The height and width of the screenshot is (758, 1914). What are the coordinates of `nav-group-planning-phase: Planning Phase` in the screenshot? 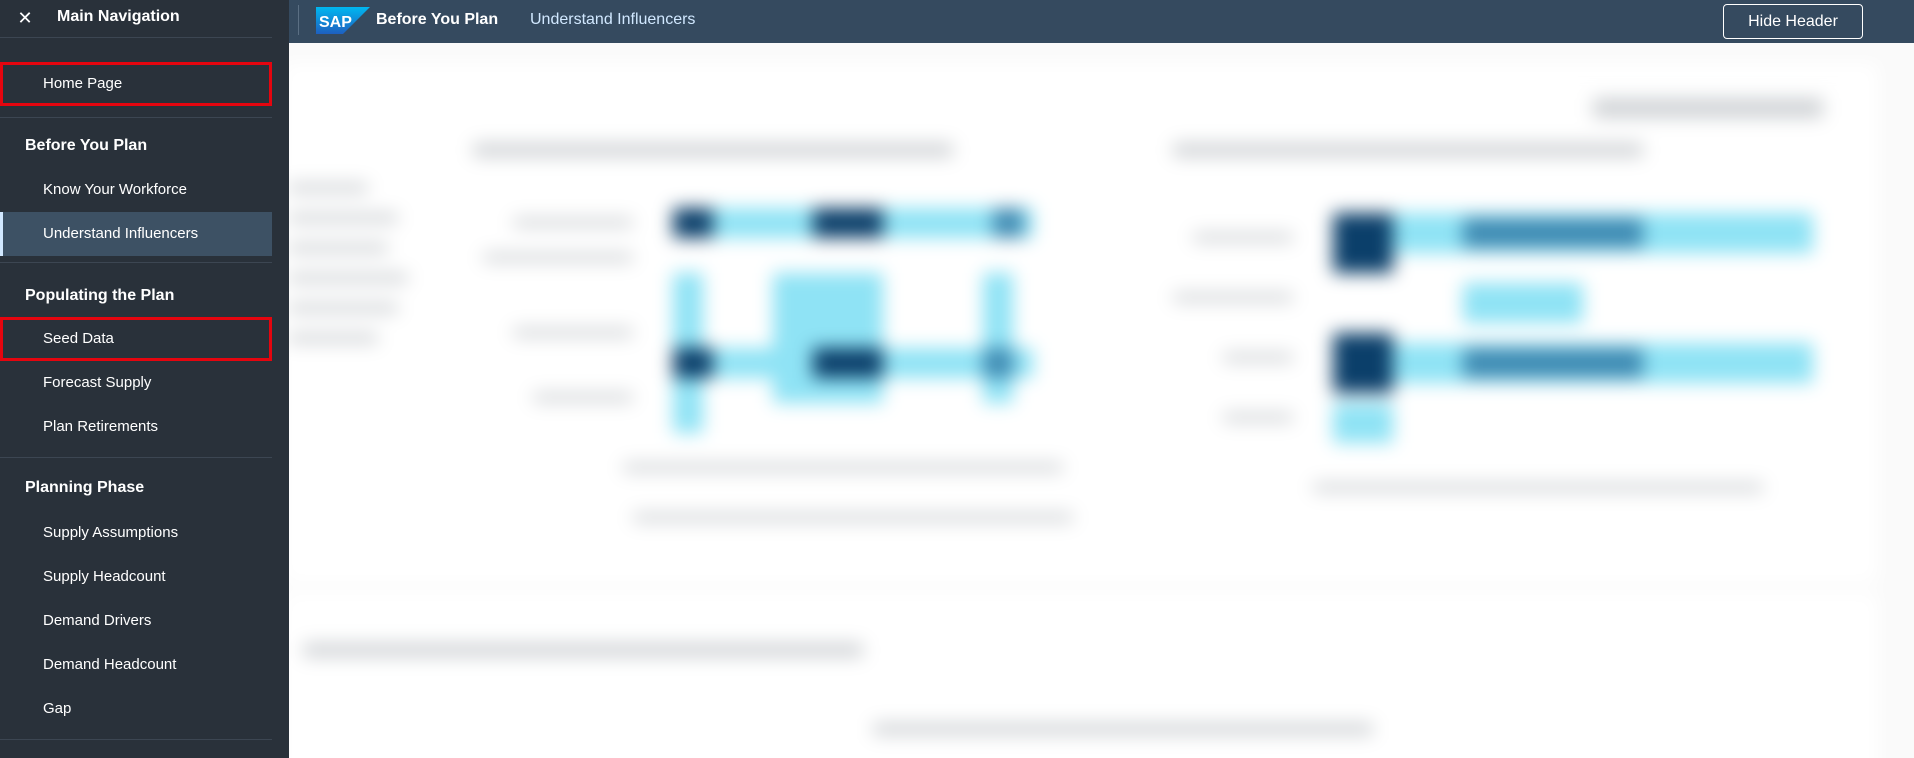 It's located at (85, 487).